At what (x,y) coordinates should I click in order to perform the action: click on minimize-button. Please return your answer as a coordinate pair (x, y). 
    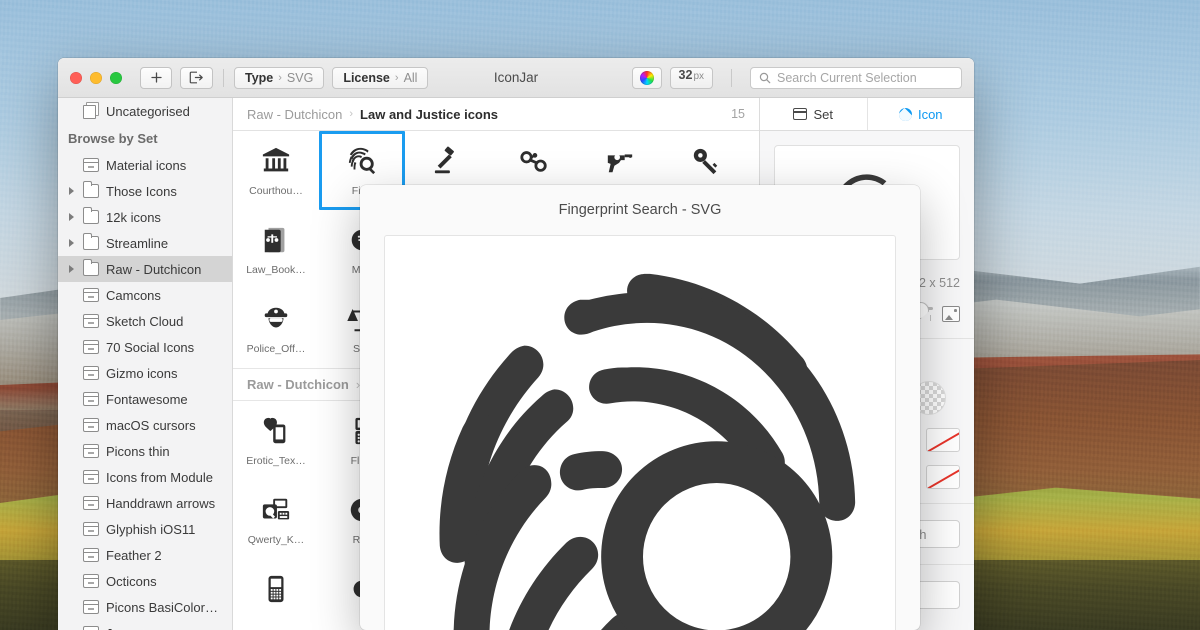
    Looking at the image, I should click on (96, 77).